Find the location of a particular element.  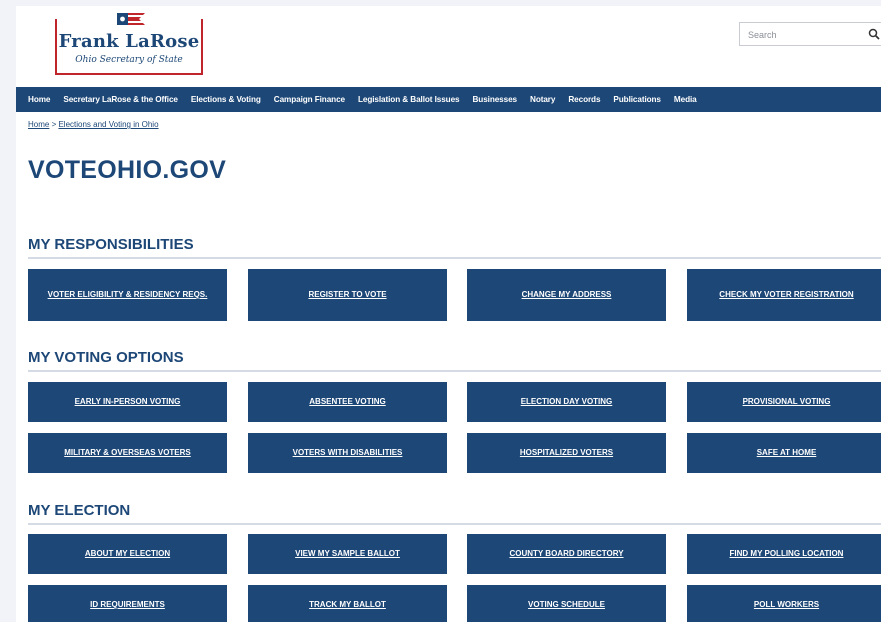

nav-item-elections: Elections & Voting is located at coordinates (226, 99).